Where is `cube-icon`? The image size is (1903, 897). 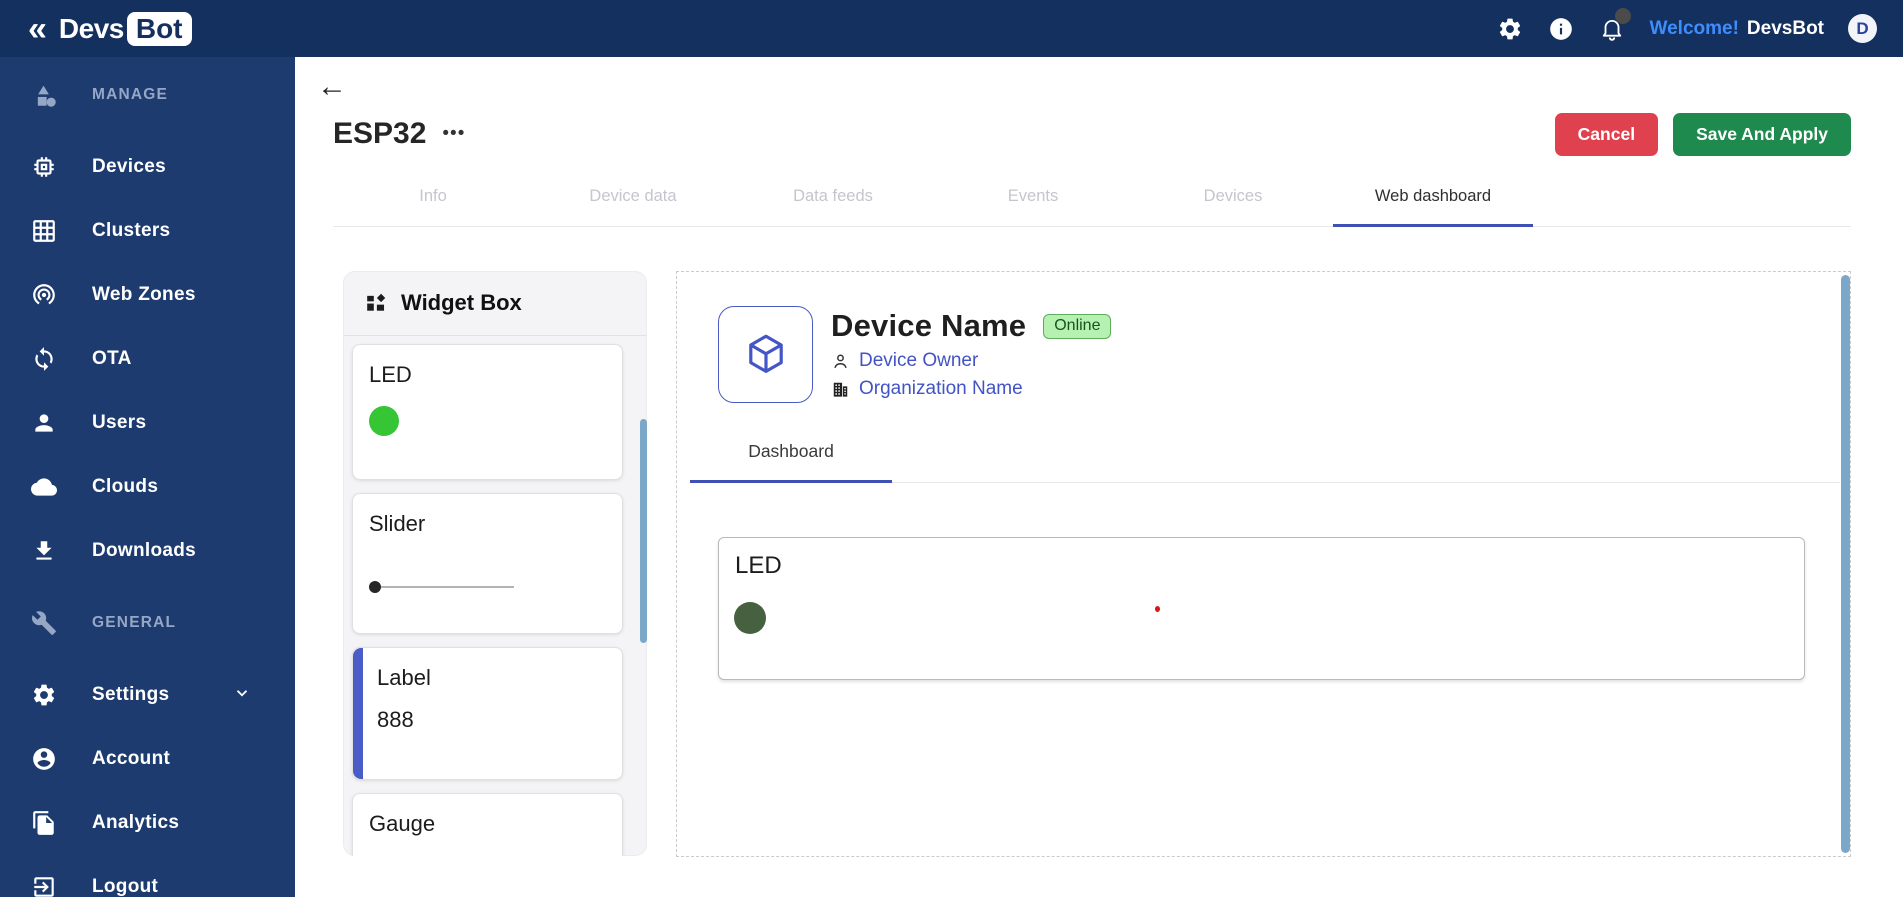 cube-icon is located at coordinates (765, 353).